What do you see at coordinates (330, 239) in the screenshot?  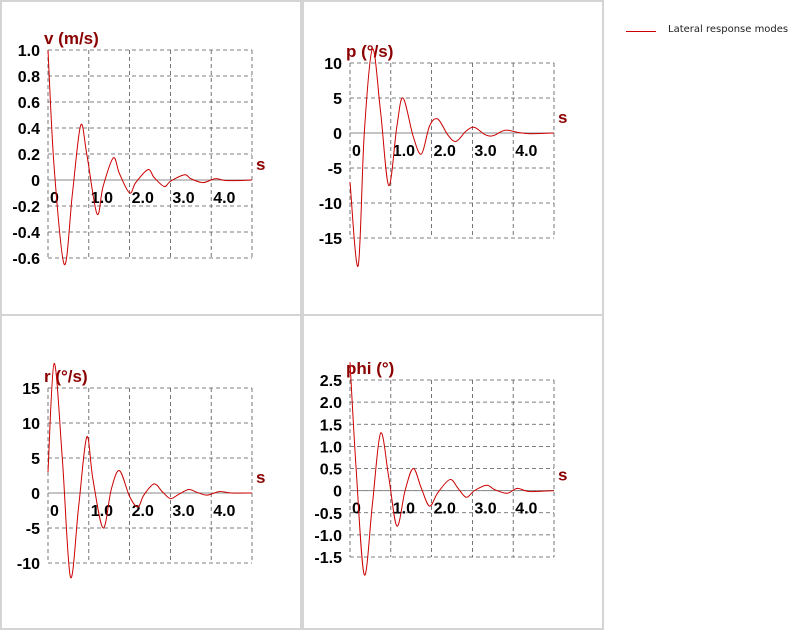 I see `y-tick-label: -15` at bounding box center [330, 239].